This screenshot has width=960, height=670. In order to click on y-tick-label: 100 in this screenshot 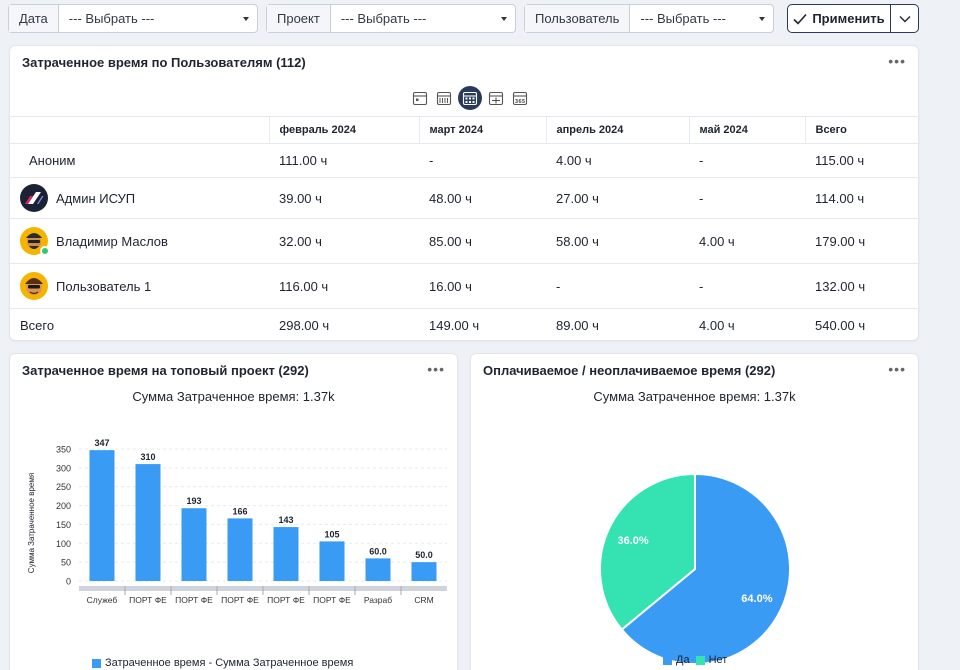, I will do `click(63, 544)`.